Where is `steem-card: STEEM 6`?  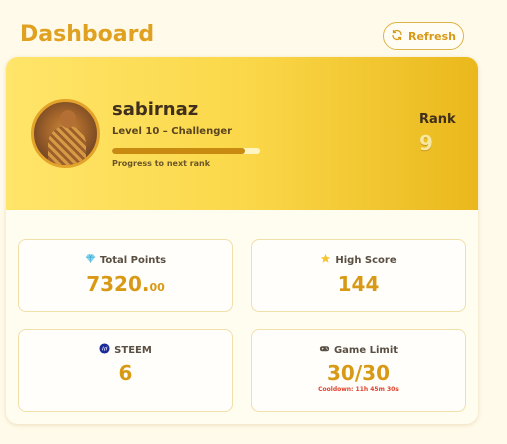 steem-card: STEEM 6 is located at coordinates (125, 370).